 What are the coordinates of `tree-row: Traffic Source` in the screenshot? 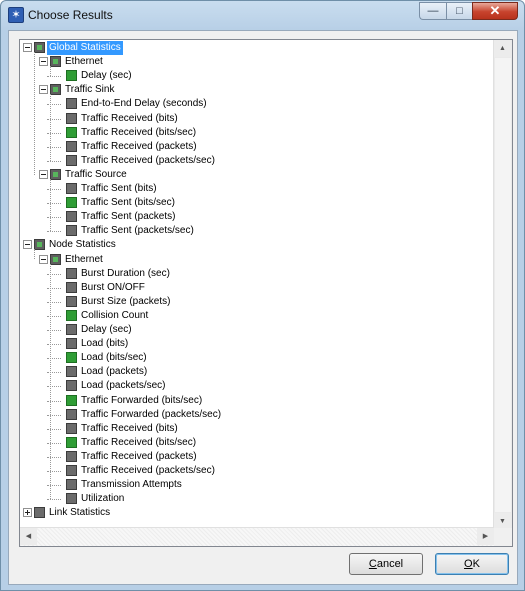 It's located at (257, 175).